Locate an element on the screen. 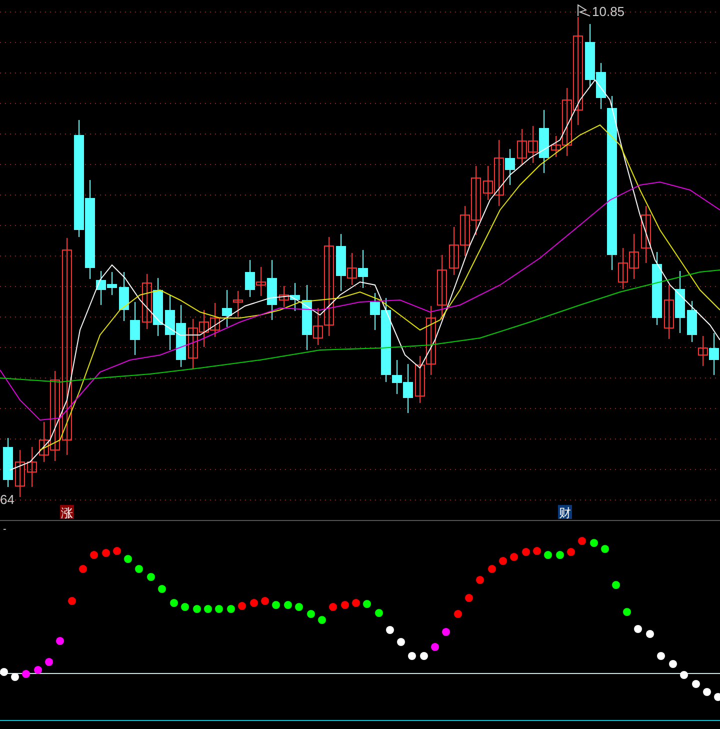 Image resolution: width=720 pixels, height=729 pixels. finance-marker: 财 is located at coordinates (565, 512).